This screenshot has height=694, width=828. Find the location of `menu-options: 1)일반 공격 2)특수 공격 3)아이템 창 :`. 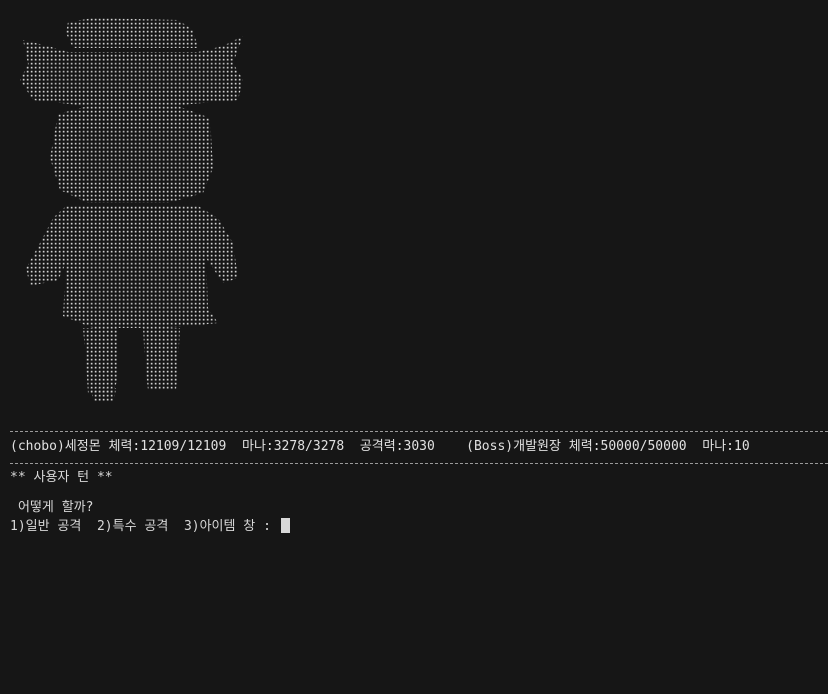

menu-options: 1)일반 공격 2)특수 공격 3)아이템 창 : is located at coordinates (144, 526).